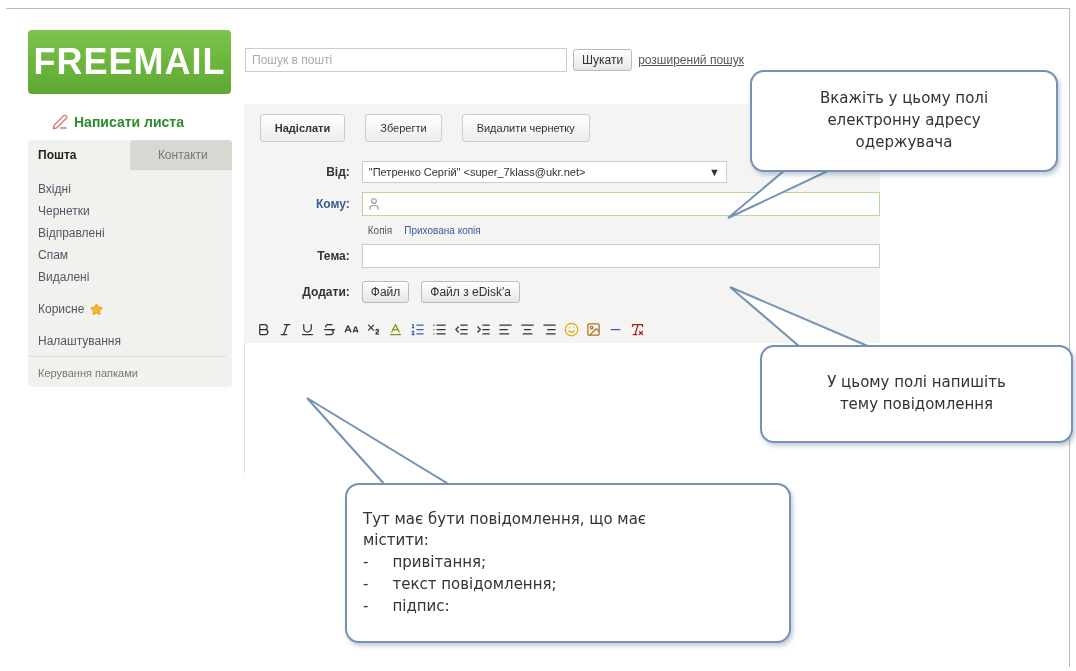 This screenshot has width=1076, height=671. I want to click on logo: FREEMAIL, so click(129, 62).